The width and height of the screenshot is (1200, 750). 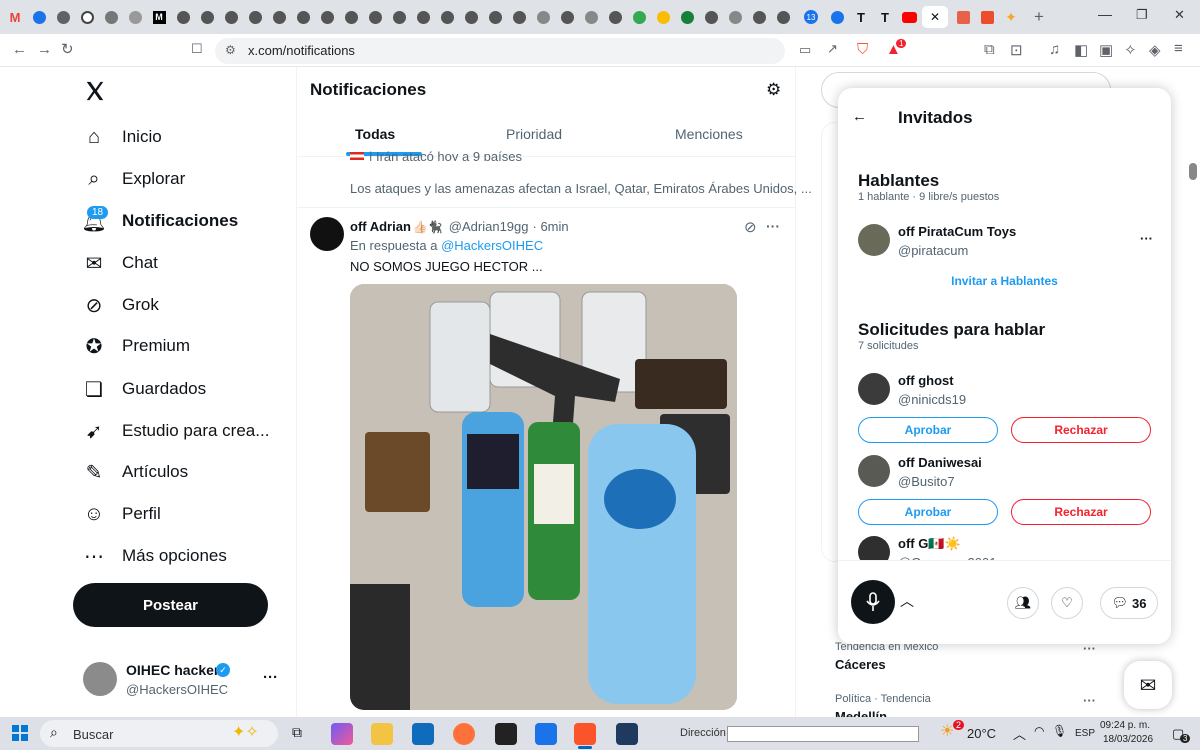 I want to click on cast-icon: ▭, so click(x=805, y=50).